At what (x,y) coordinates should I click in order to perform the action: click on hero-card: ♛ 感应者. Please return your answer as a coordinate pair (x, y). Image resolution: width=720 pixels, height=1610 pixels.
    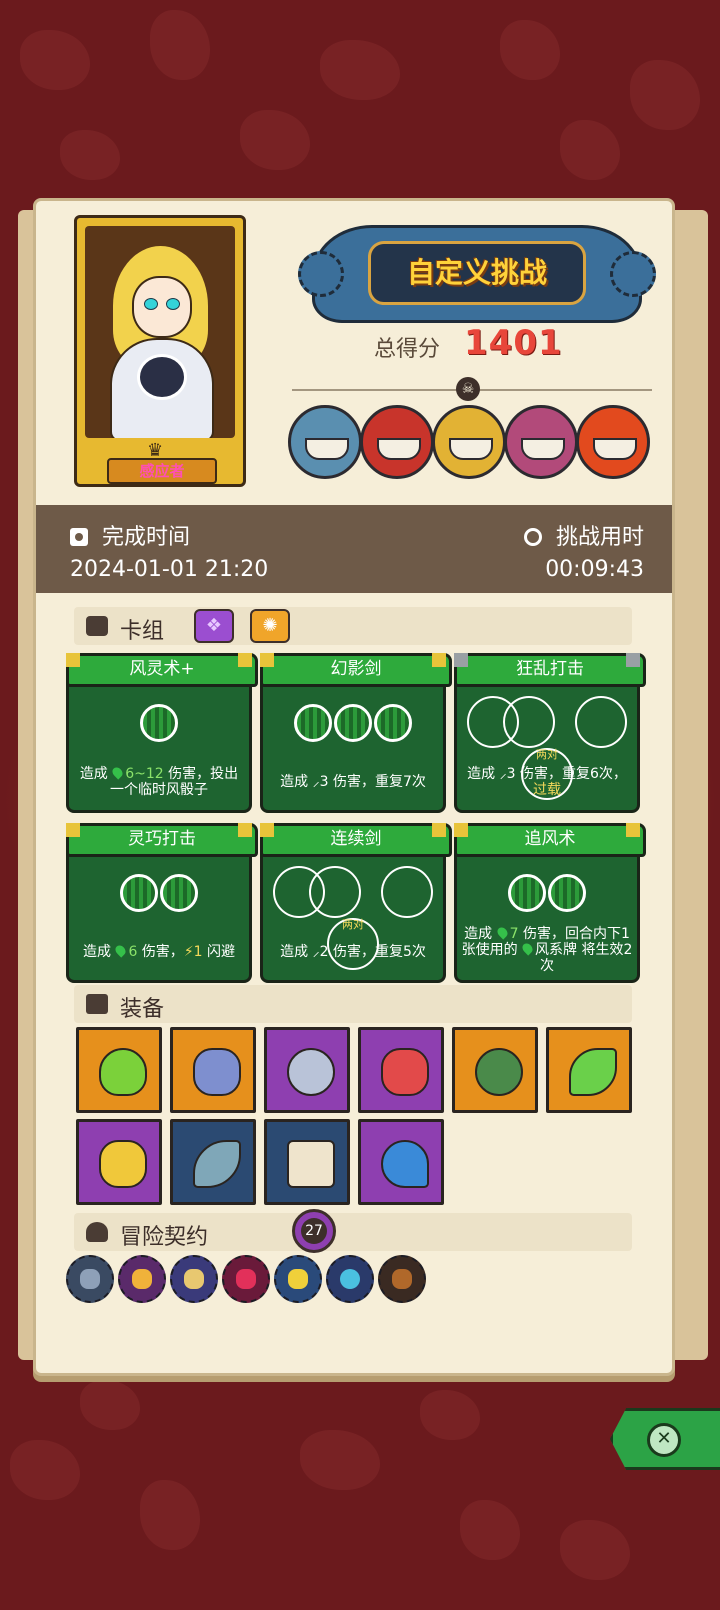
    Looking at the image, I should click on (160, 351).